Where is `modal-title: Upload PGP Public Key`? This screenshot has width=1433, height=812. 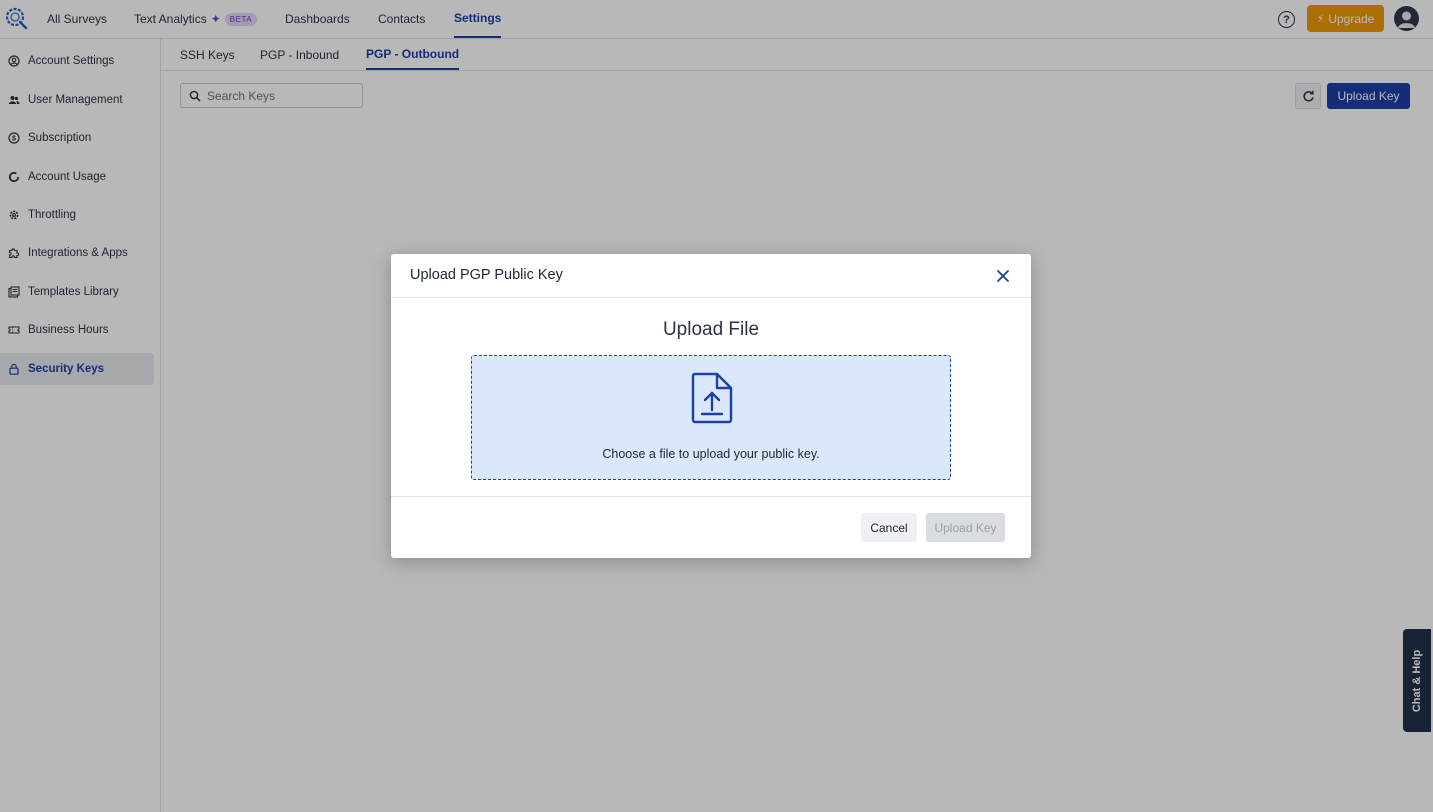
modal-title: Upload PGP Public Key is located at coordinates (486, 275).